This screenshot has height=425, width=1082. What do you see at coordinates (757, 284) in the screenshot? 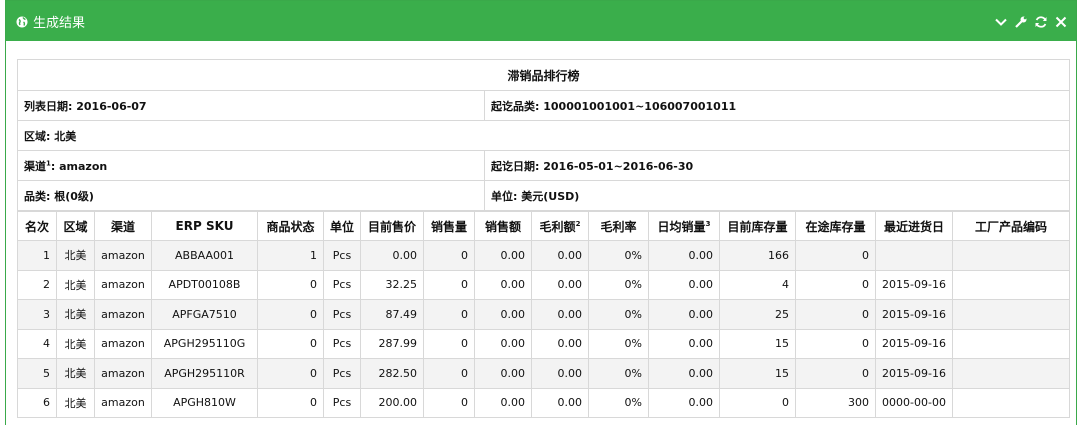
I see `cell-stock: 4` at bounding box center [757, 284].